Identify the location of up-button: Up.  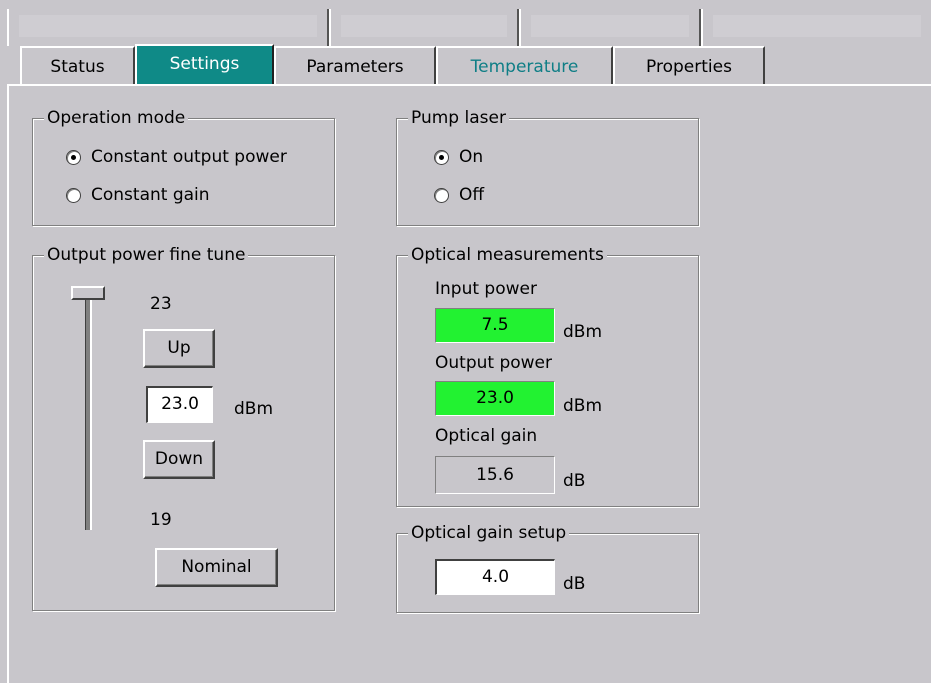
(179, 348).